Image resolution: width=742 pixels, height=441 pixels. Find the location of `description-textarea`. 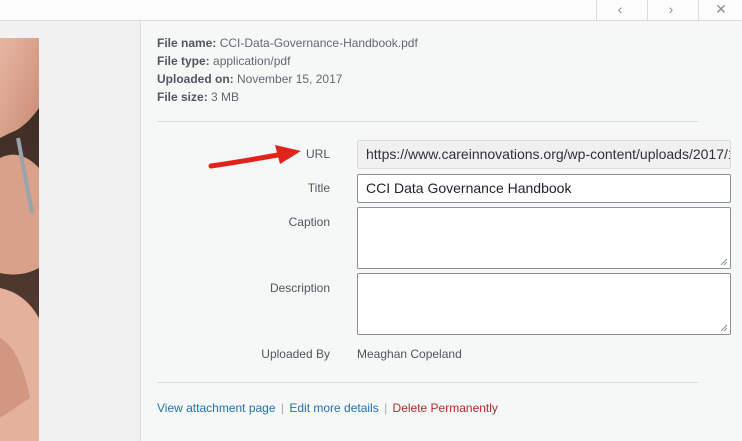

description-textarea is located at coordinates (544, 304).